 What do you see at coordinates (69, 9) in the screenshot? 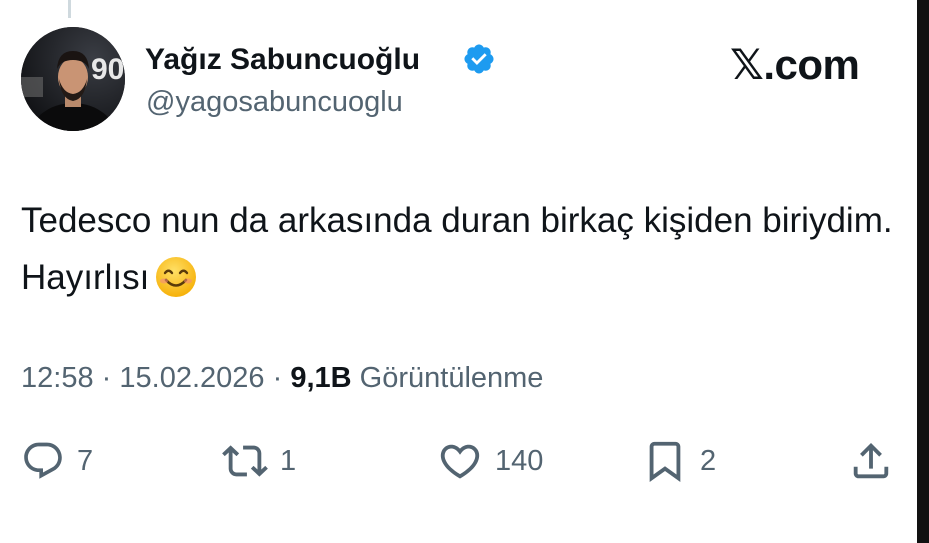
I see `thread-connector-line` at bounding box center [69, 9].